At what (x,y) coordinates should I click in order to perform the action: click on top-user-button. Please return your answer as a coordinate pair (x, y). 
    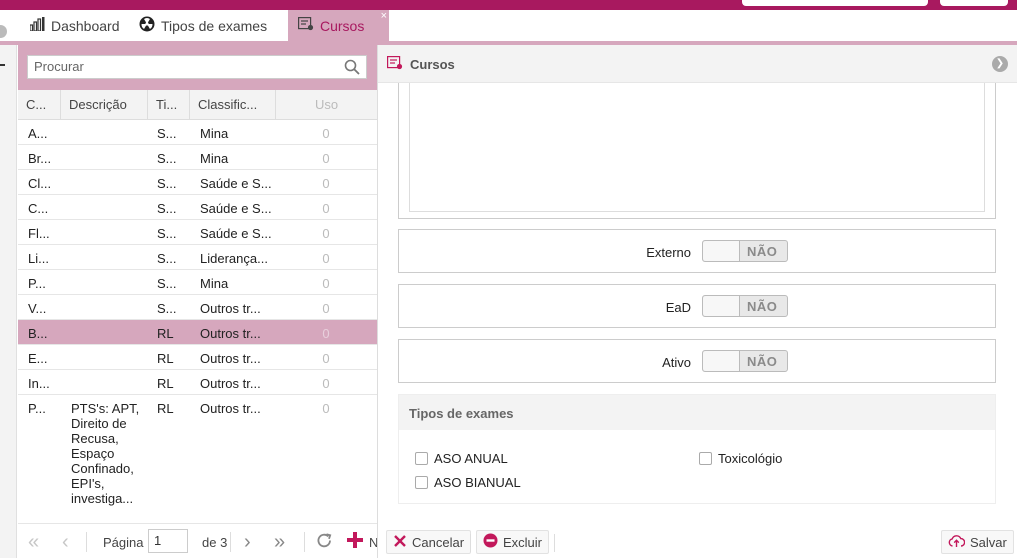
    Looking at the image, I should click on (974, 3).